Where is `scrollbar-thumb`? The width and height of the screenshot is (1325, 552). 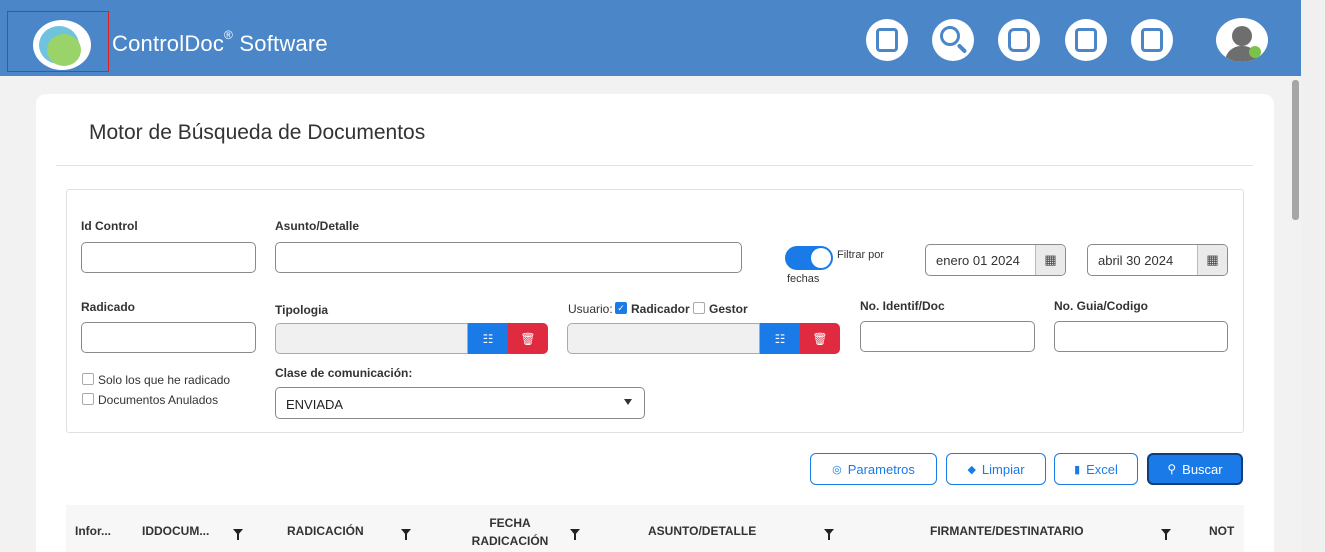
scrollbar-thumb is located at coordinates (1295, 150).